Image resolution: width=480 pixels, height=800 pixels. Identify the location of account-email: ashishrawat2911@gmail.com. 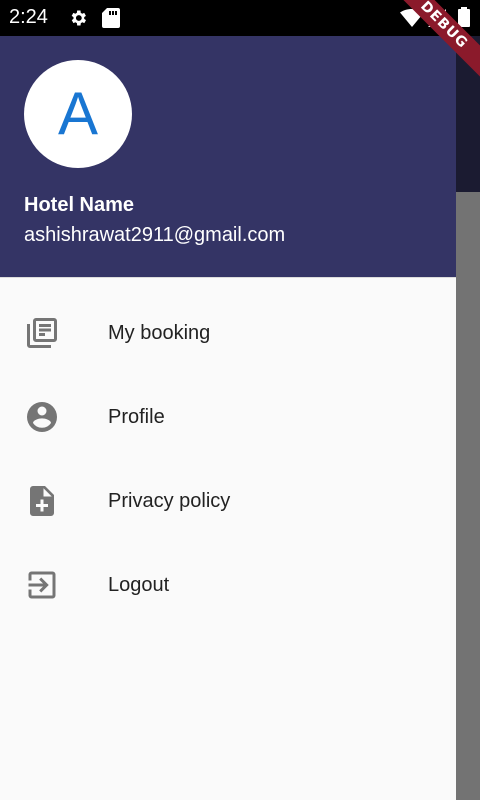
(155, 235).